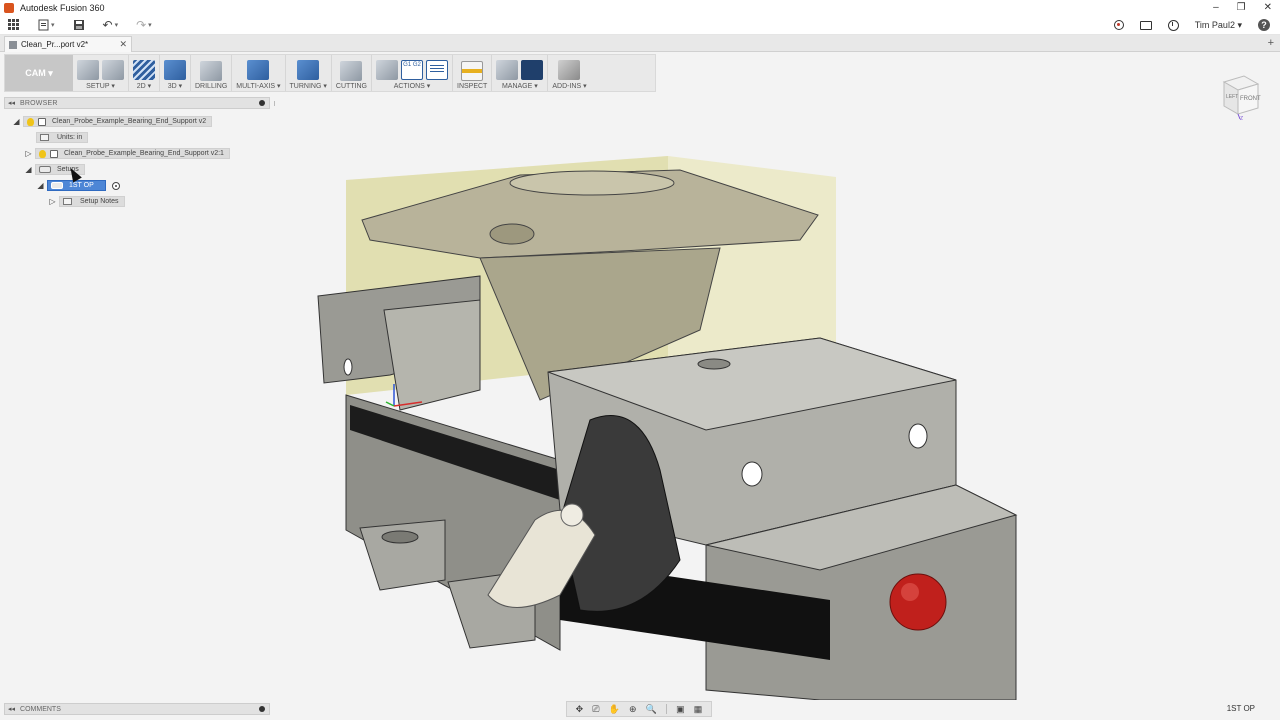 Image resolution: width=1280 pixels, height=720 pixels. I want to click on save-button, so click(79, 25).